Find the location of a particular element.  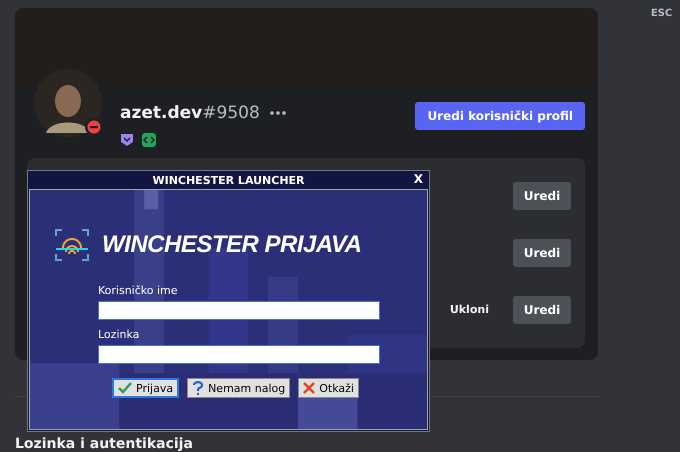

dialog-button: Nemam nalog is located at coordinates (238, 388).